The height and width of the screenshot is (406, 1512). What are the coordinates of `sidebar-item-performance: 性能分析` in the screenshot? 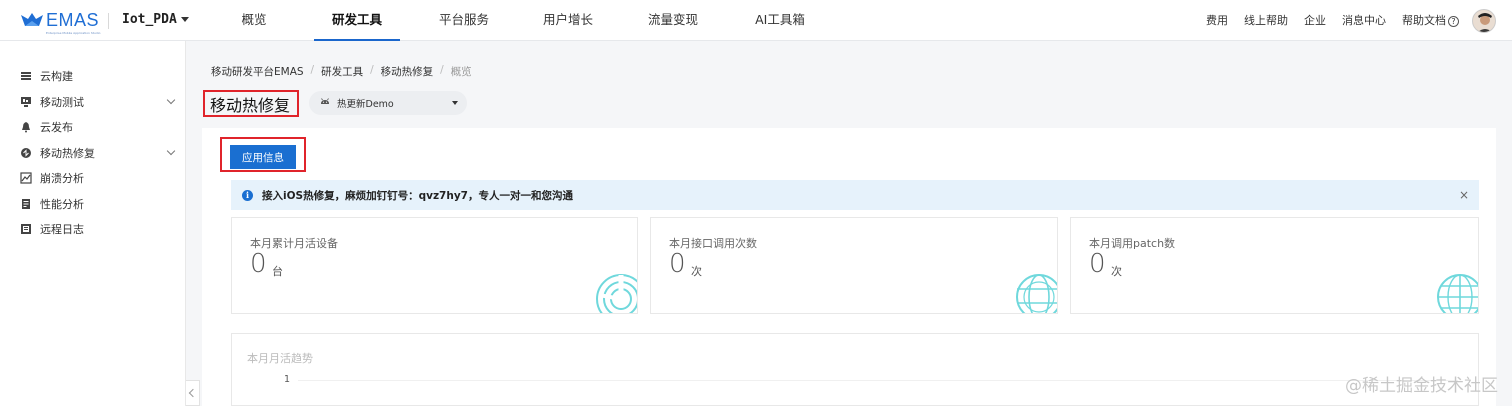 It's located at (100, 204).